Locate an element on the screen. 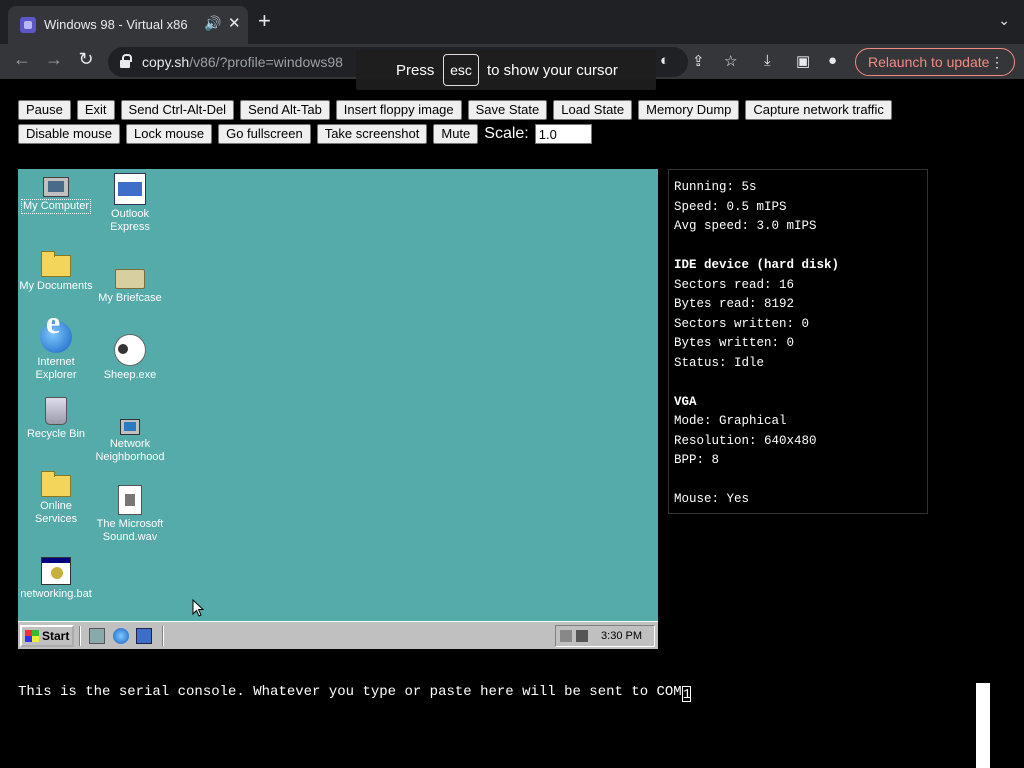 This screenshot has width=1024, height=768. profile-avatar-icon: ● is located at coordinates (832, 60).